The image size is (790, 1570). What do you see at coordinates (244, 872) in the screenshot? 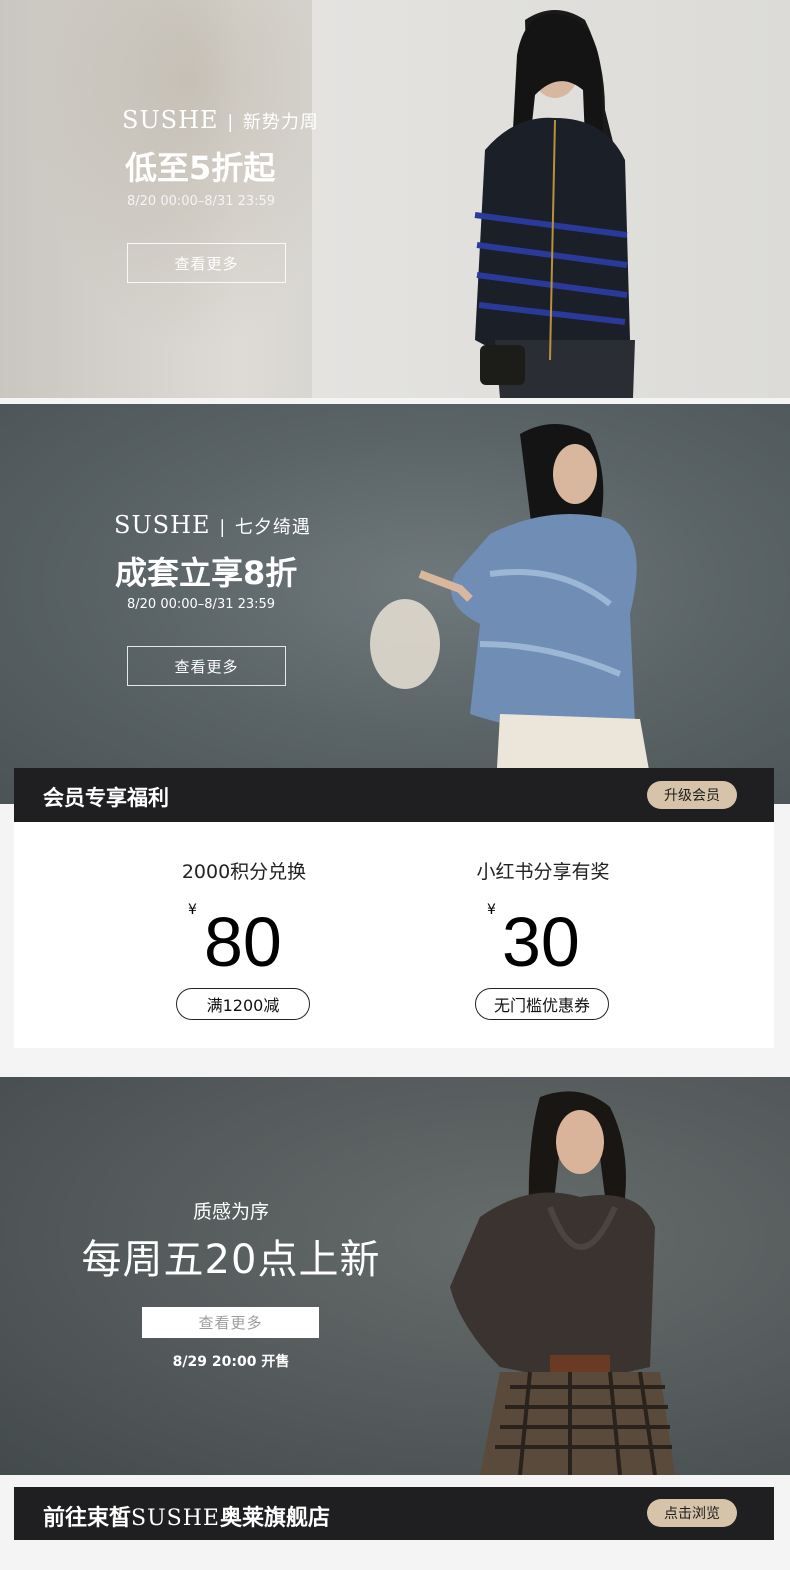
I see `coupon-title: 2000积分兑换` at bounding box center [244, 872].